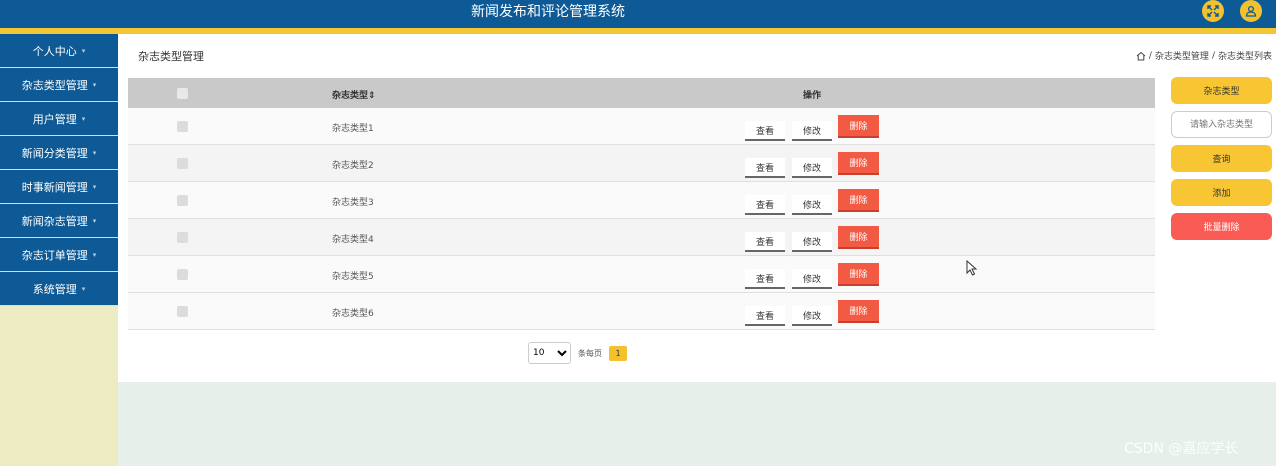 This screenshot has width=1276, height=466. Describe the element at coordinates (548, 12) in the screenshot. I see `app-title: 新闻发布和评论管理系统` at that location.